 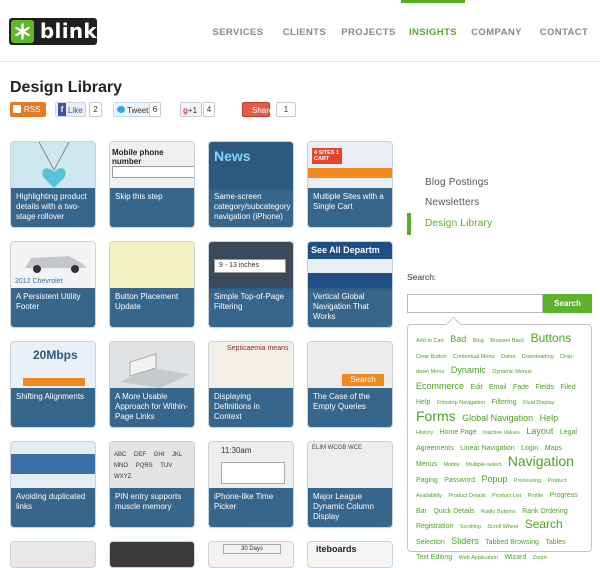 What do you see at coordinates (508, 357) in the screenshot?
I see `tag-link: Dates` at bounding box center [508, 357].